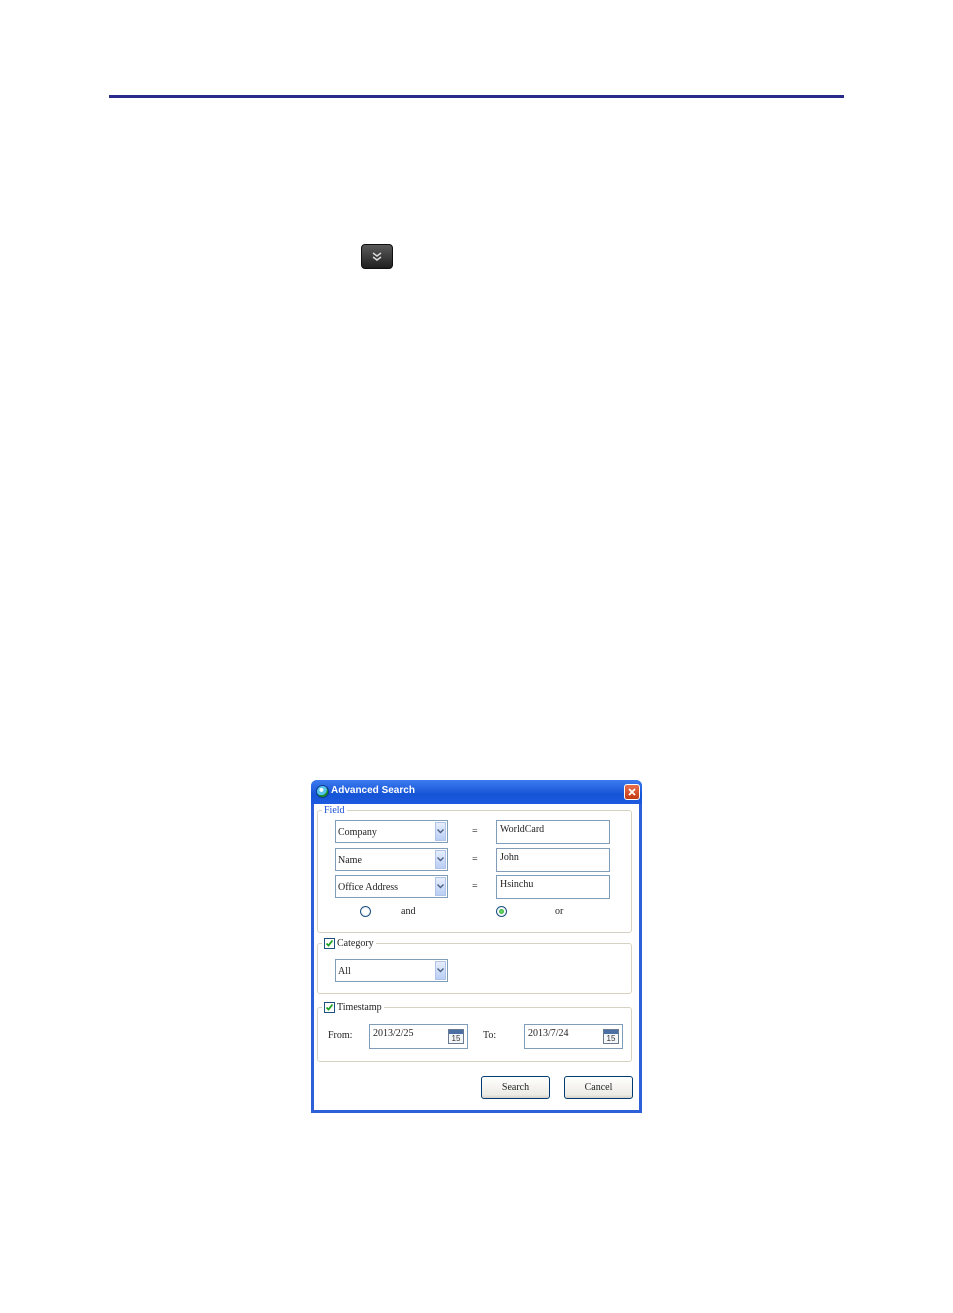 The width and height of the screenshot is (953, 1313). What do you see at coordinates (368, 887) in the screenshot?
I see `field-select-value: Office Address` at bounding box center [368, 887].